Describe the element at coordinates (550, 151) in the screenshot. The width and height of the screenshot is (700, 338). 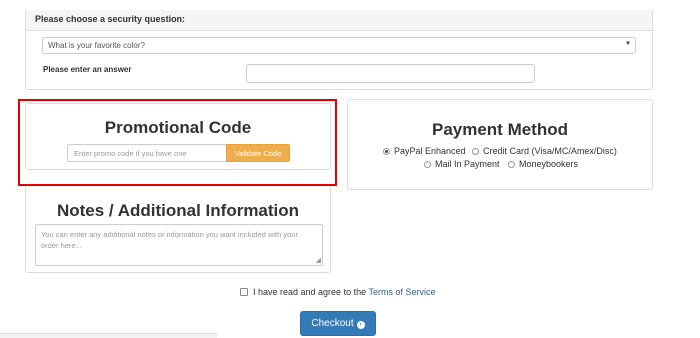
I see `payment-option-label: Credit Card (Visa/MC/Amex/Disc)` at that location.